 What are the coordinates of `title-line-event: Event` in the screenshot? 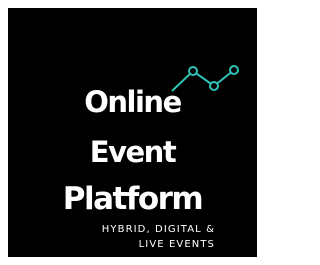 It's located at (133, 152).